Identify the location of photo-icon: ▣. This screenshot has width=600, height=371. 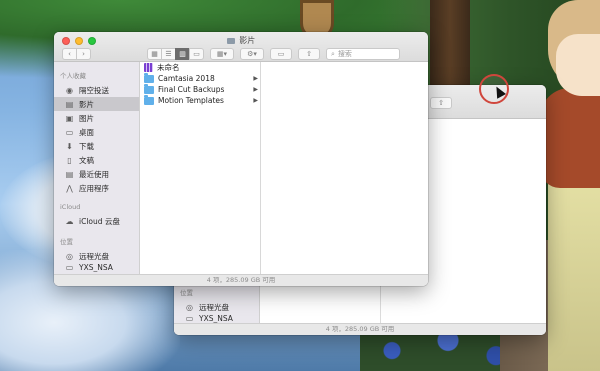
(69, 118).